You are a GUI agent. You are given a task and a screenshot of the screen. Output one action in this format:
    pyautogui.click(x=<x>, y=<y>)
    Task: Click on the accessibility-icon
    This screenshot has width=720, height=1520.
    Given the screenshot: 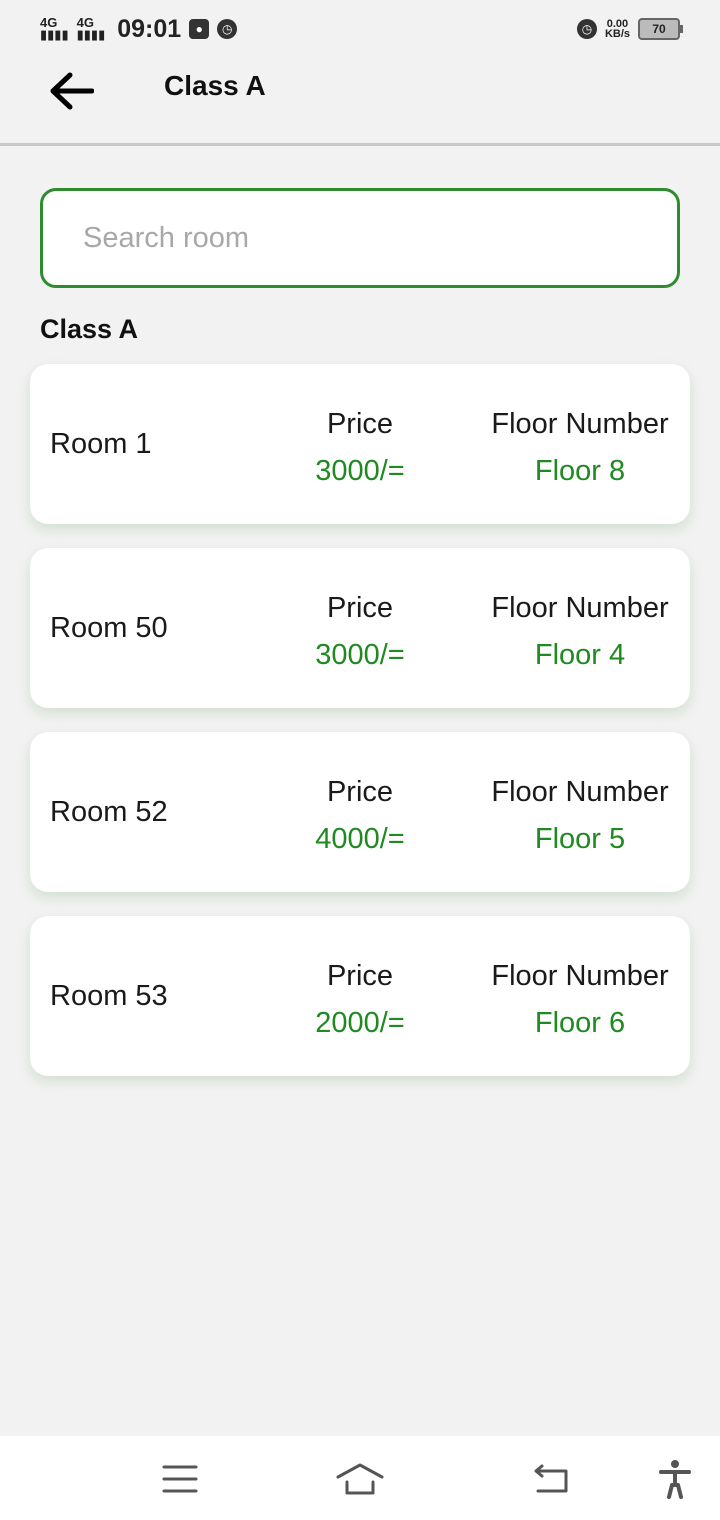 What is the action you would take?
    pyautogui.click(x=675, y=1479)
    